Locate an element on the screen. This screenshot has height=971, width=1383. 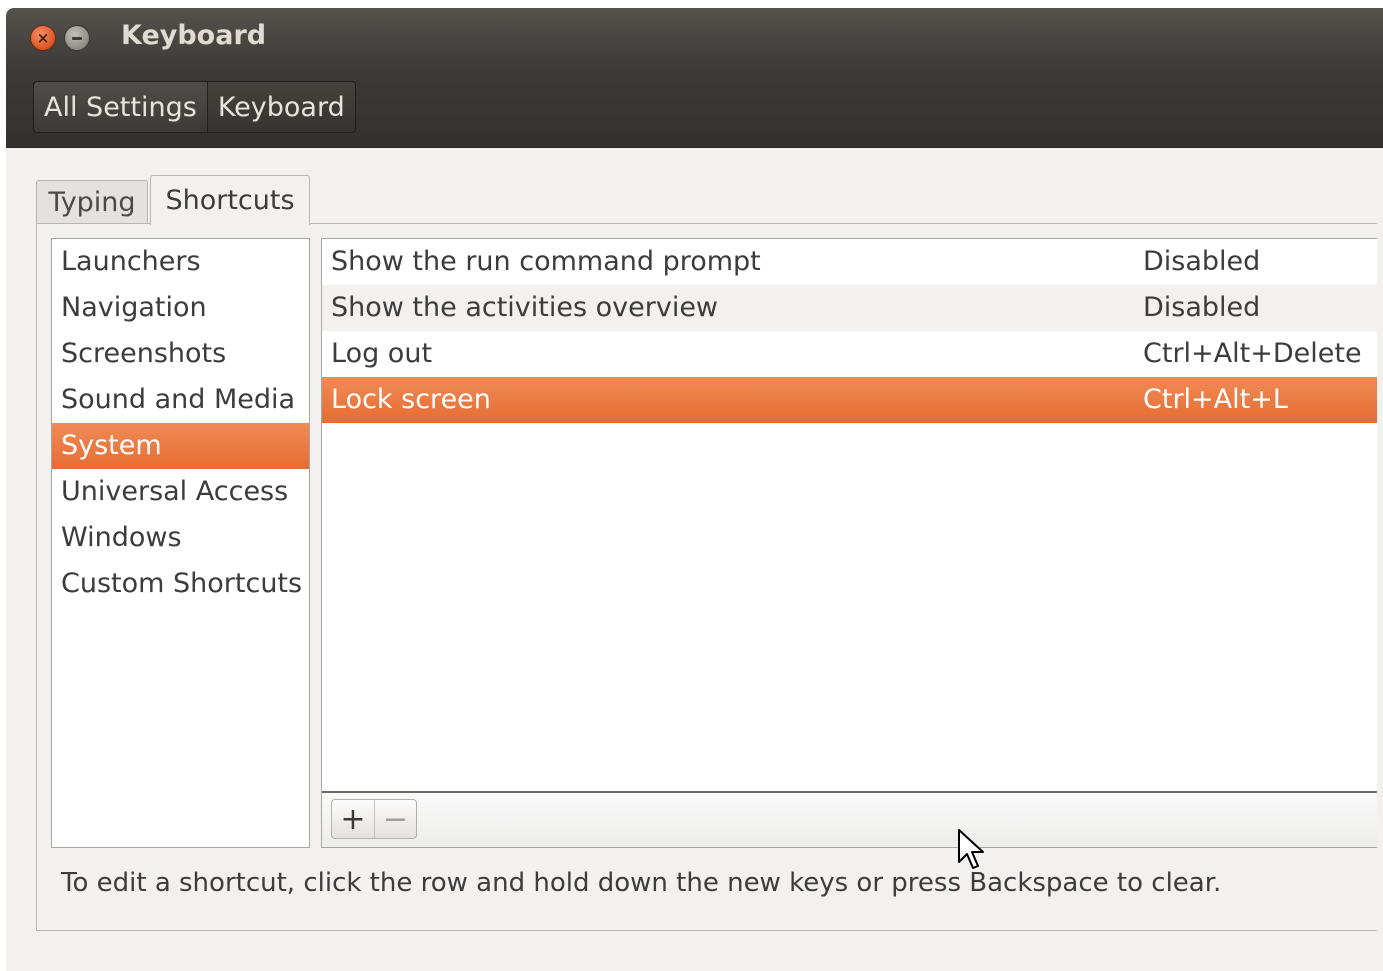
shortcut-accelerator: Ctrl+Alt+L is located at coordinates (1215, 400).